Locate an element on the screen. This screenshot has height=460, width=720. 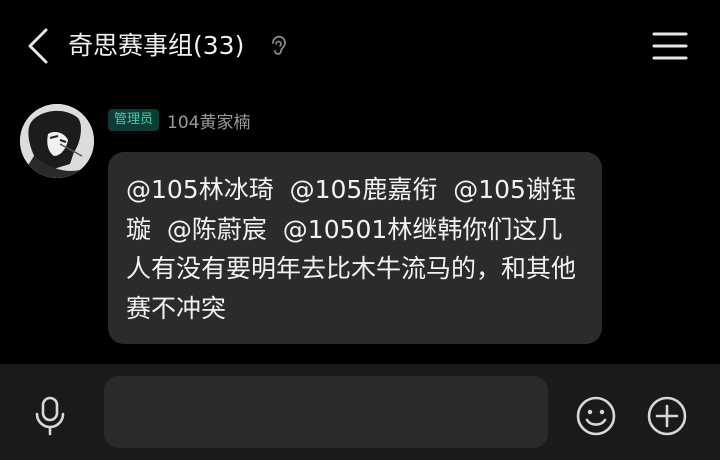
avatar-image is located at coordinates (57, 141).